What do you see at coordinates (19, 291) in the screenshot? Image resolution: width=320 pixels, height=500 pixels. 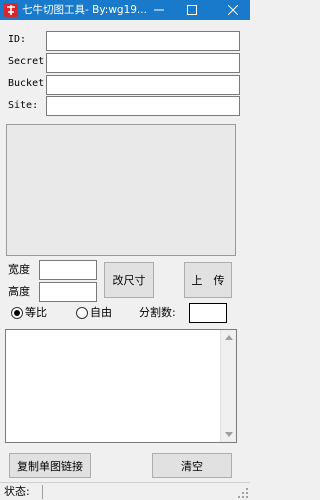 I see `height-label: 高度` at bounding box center [19, 291].